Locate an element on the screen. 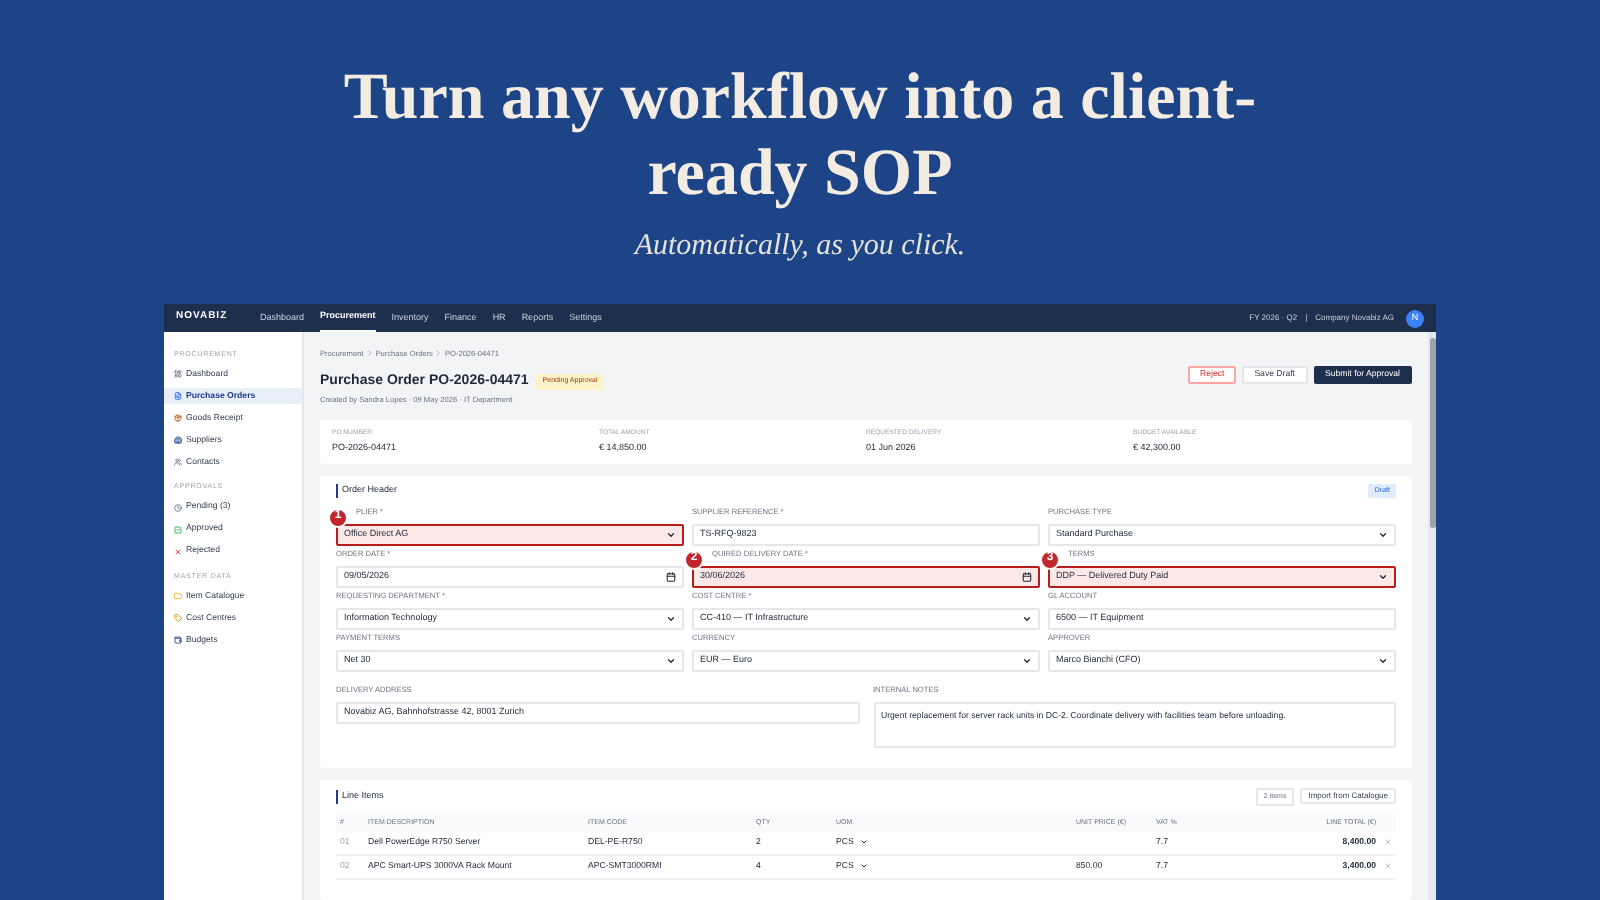 This screenshot has width=1600, height=900. hero-title: Turn any workflow into a client-ready SOP is located at coordinates (800, 136).